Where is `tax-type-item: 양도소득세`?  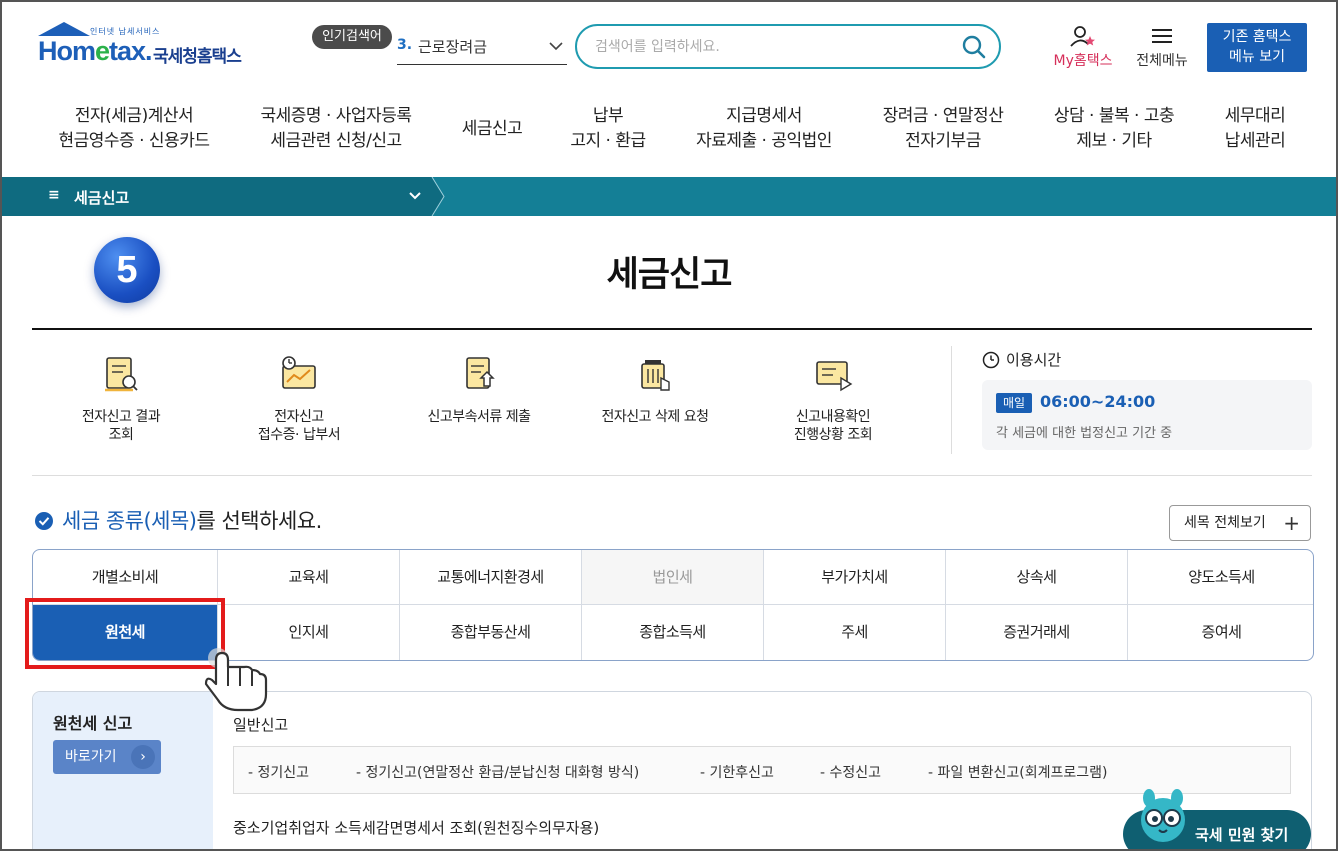 tax-type-item: 양도소득세 is located at coordinates (1220, 577).